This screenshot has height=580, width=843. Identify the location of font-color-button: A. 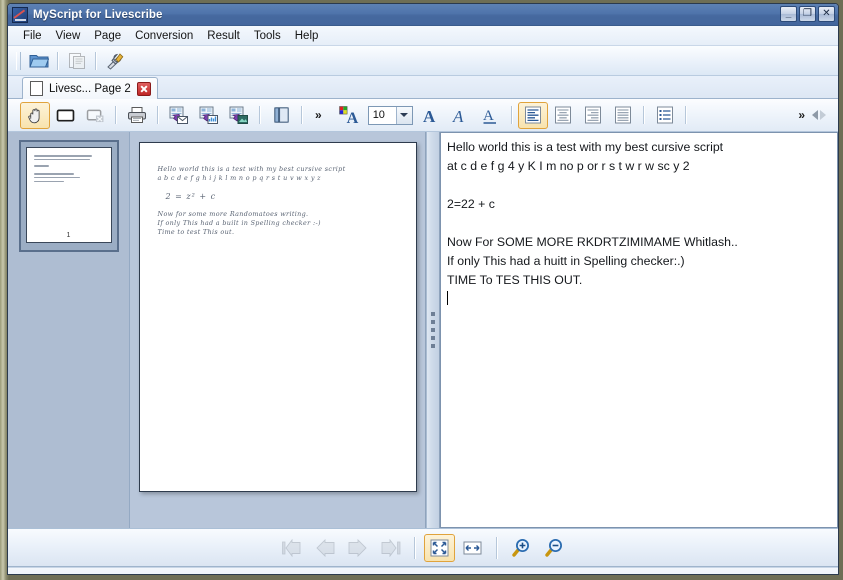
(350, 115).